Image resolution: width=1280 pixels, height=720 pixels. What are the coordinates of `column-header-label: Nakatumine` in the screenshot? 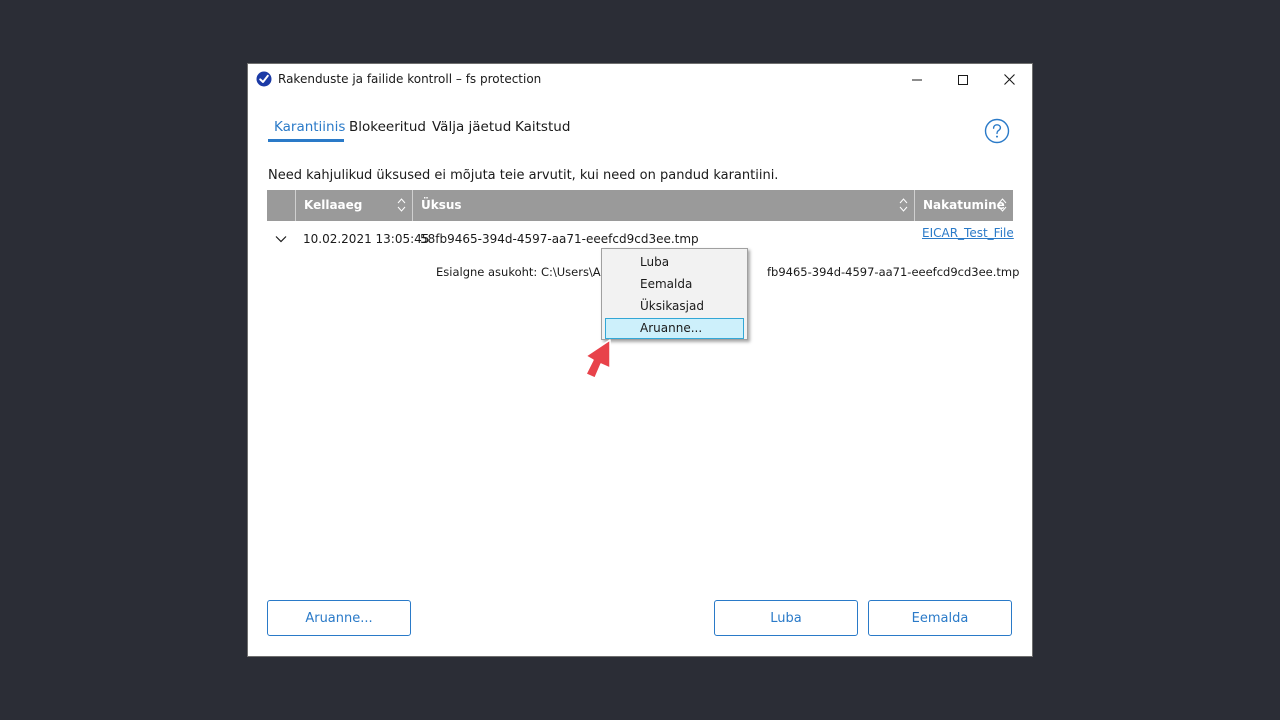 It's located at (964, 205).